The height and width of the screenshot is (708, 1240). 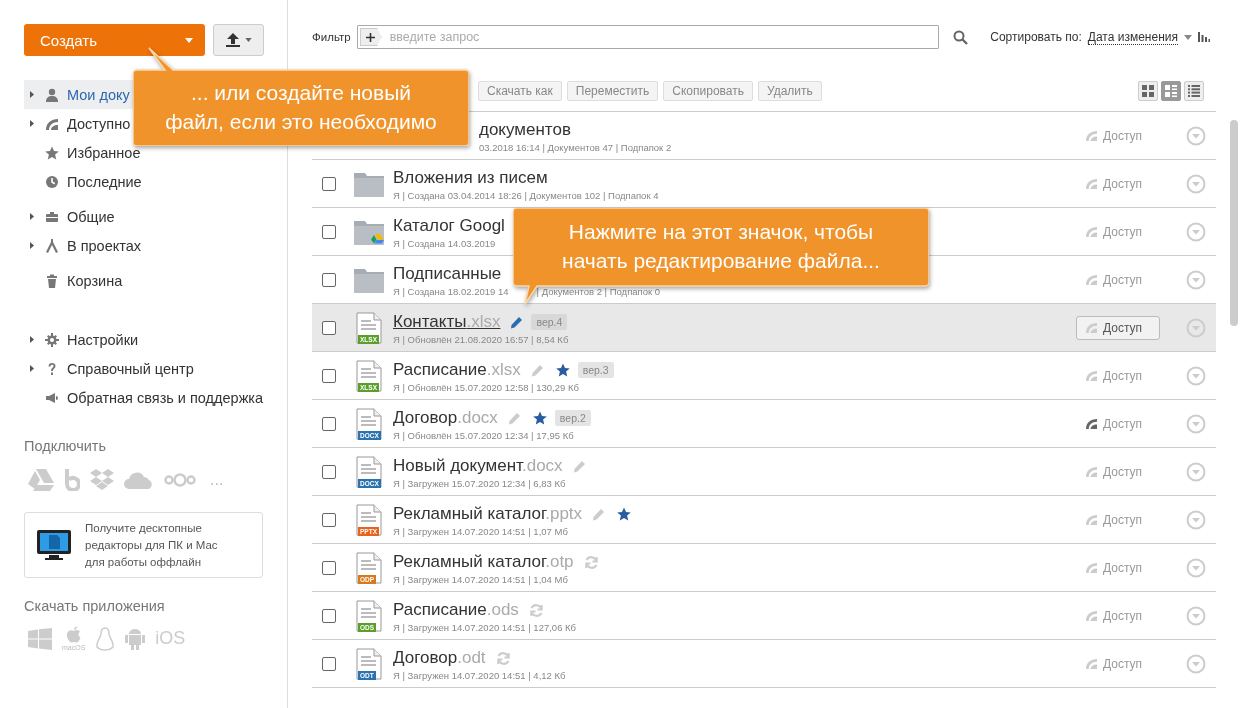 I want to click on promo-text: Получите десктопные редакторы для ПК и Mac для работы оффлайн, so click(x=152, y=545).